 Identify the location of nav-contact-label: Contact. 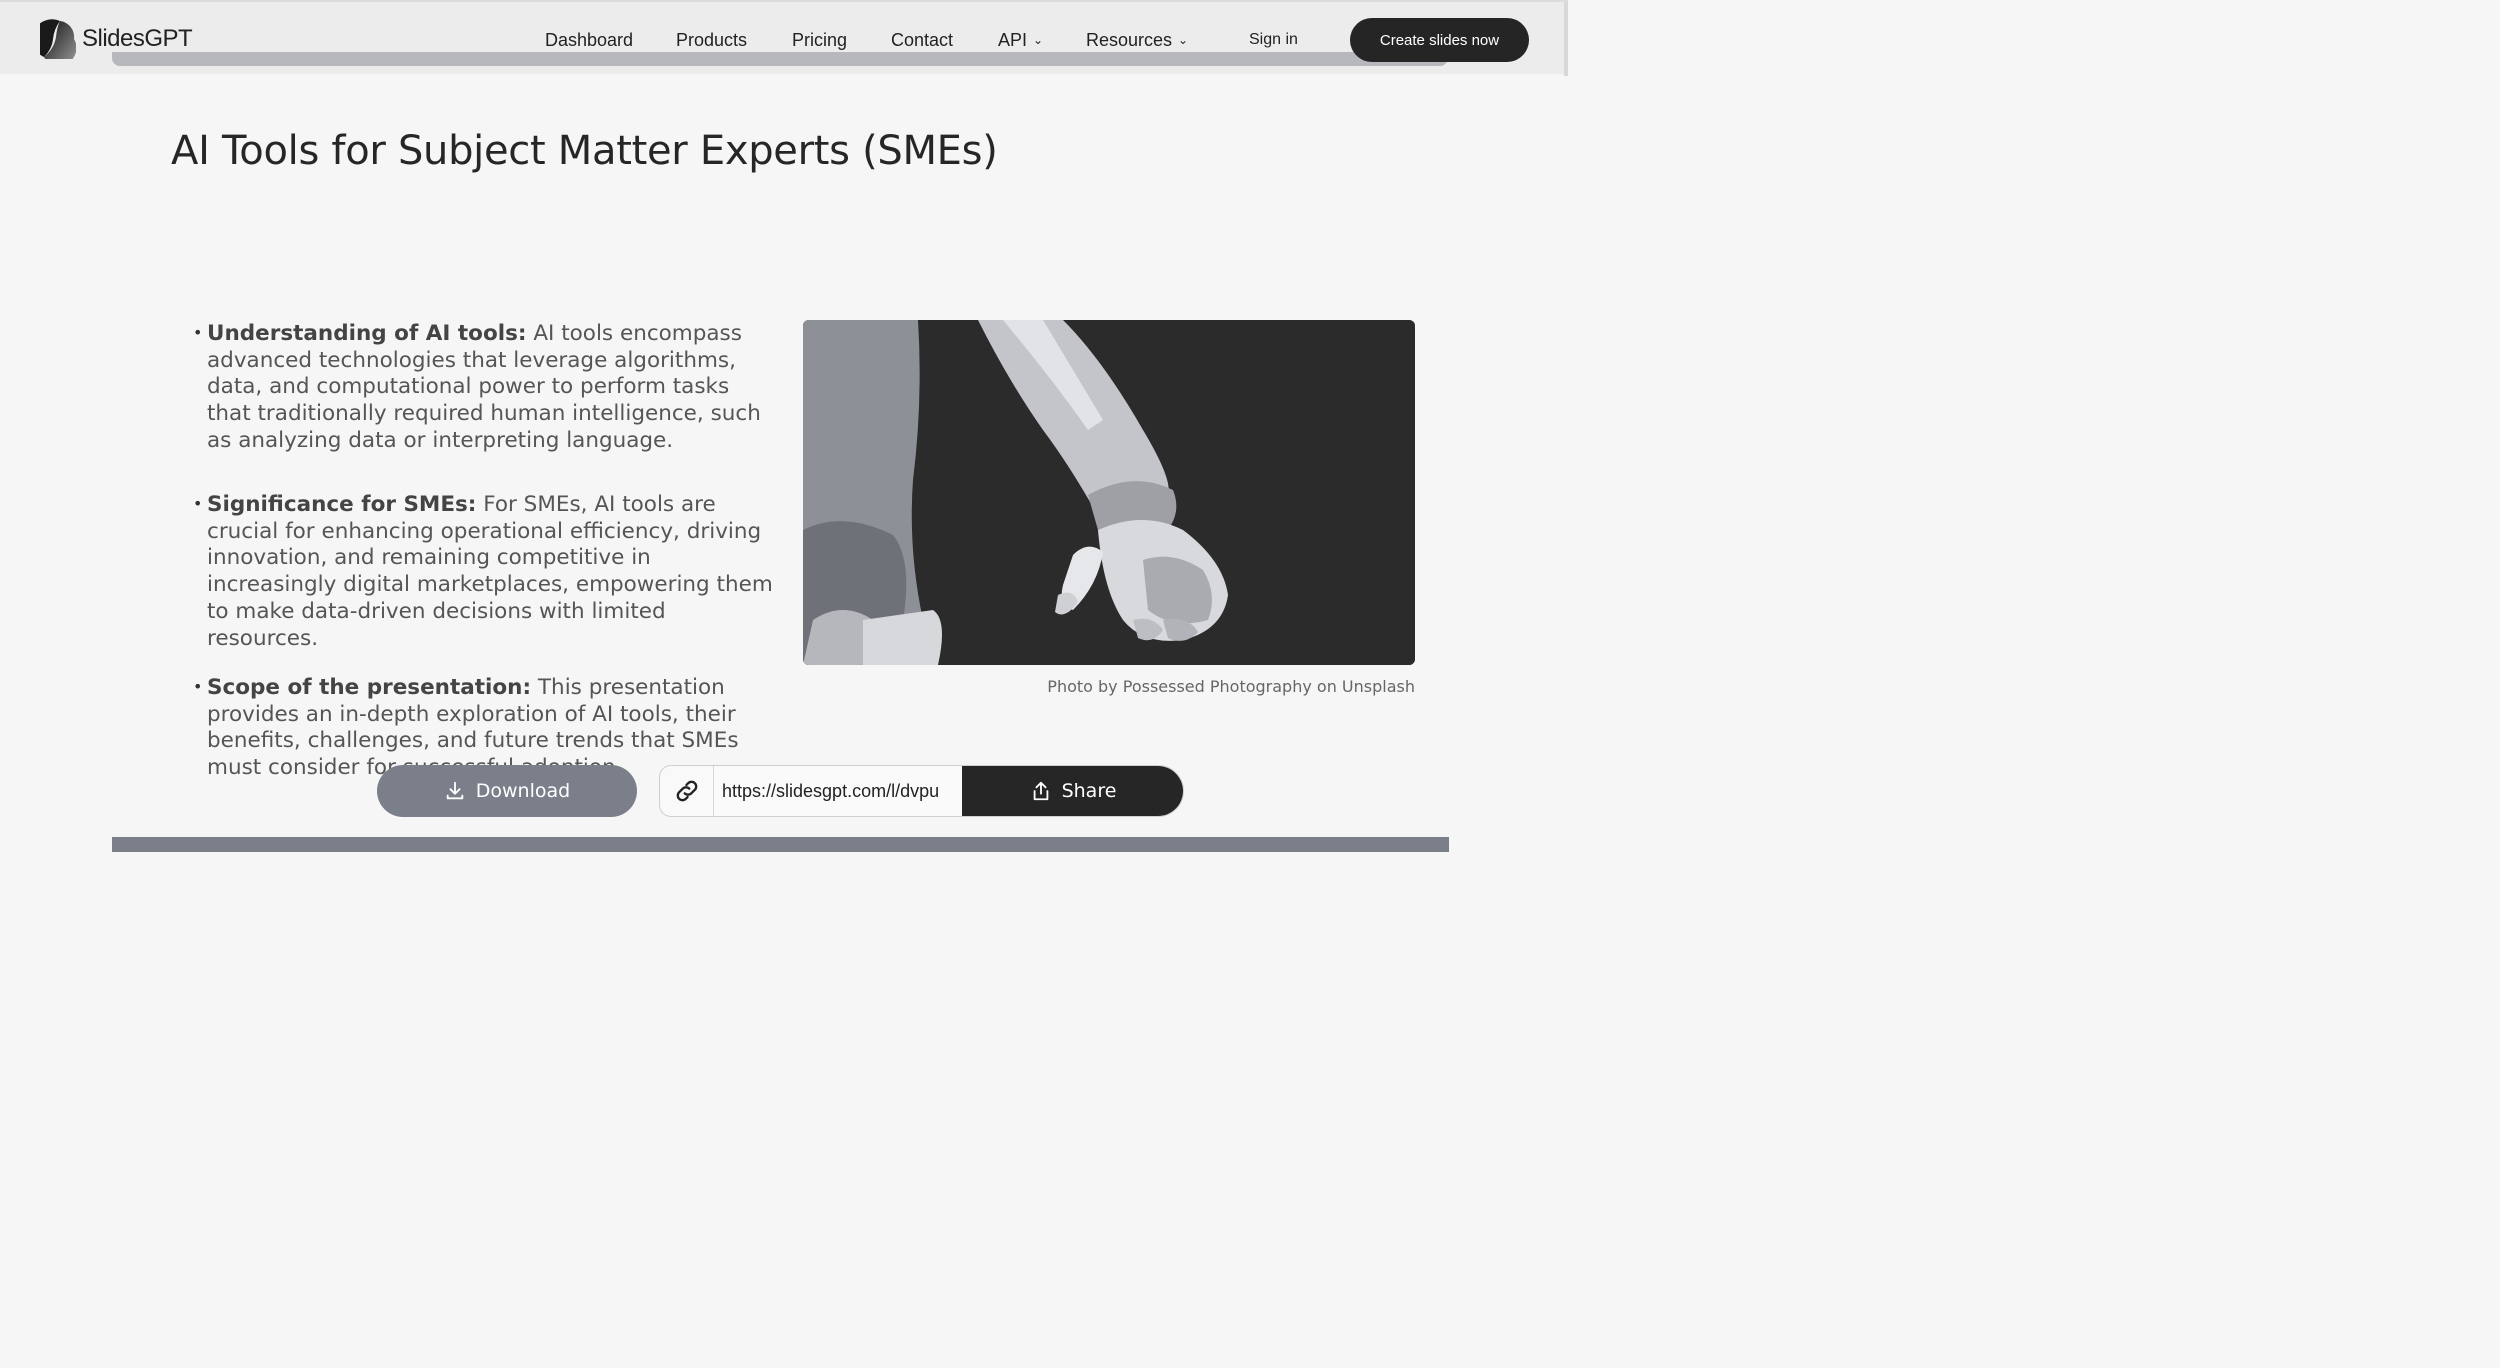
(922, 40).